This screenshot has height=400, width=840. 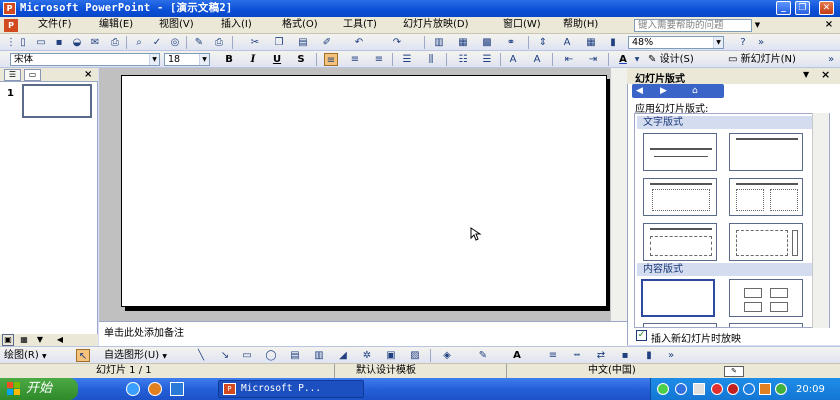 What do you see at coordinates (577, 355) in the screenshot?
I see `dash-style-icon: ┅` at bounding box center [577, 355].